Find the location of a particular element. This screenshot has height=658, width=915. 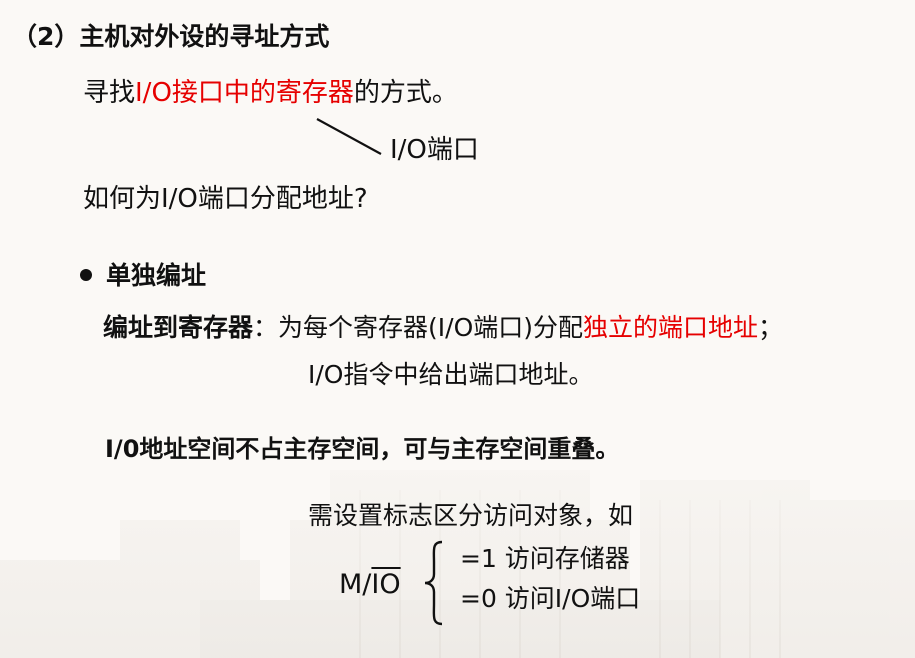

definition-prefix: 寻找 is located at coordinates (109, 93).